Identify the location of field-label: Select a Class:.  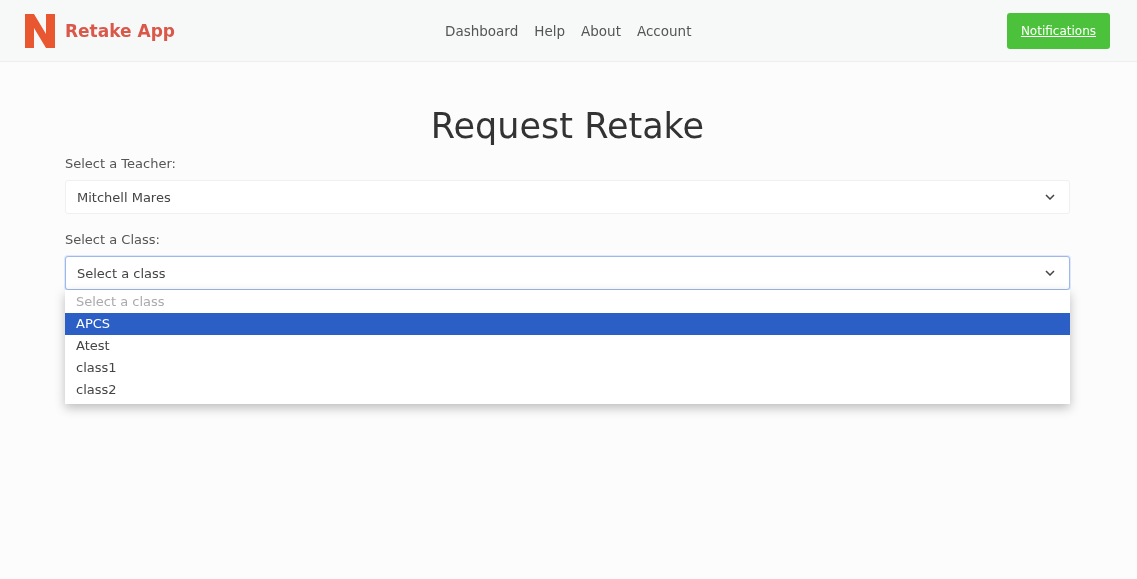
(113, 239).